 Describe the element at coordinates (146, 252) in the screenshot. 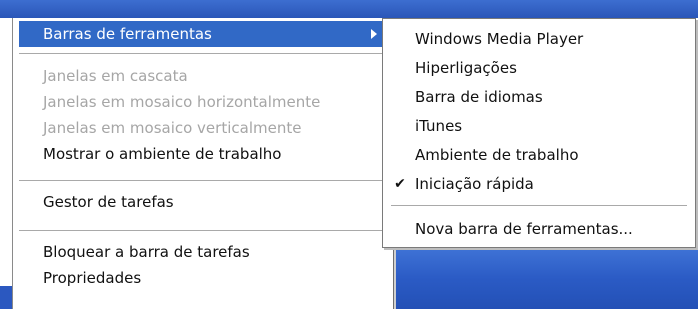

I see `menu-item-label: Bloquear a barra de tarefas` at that location.